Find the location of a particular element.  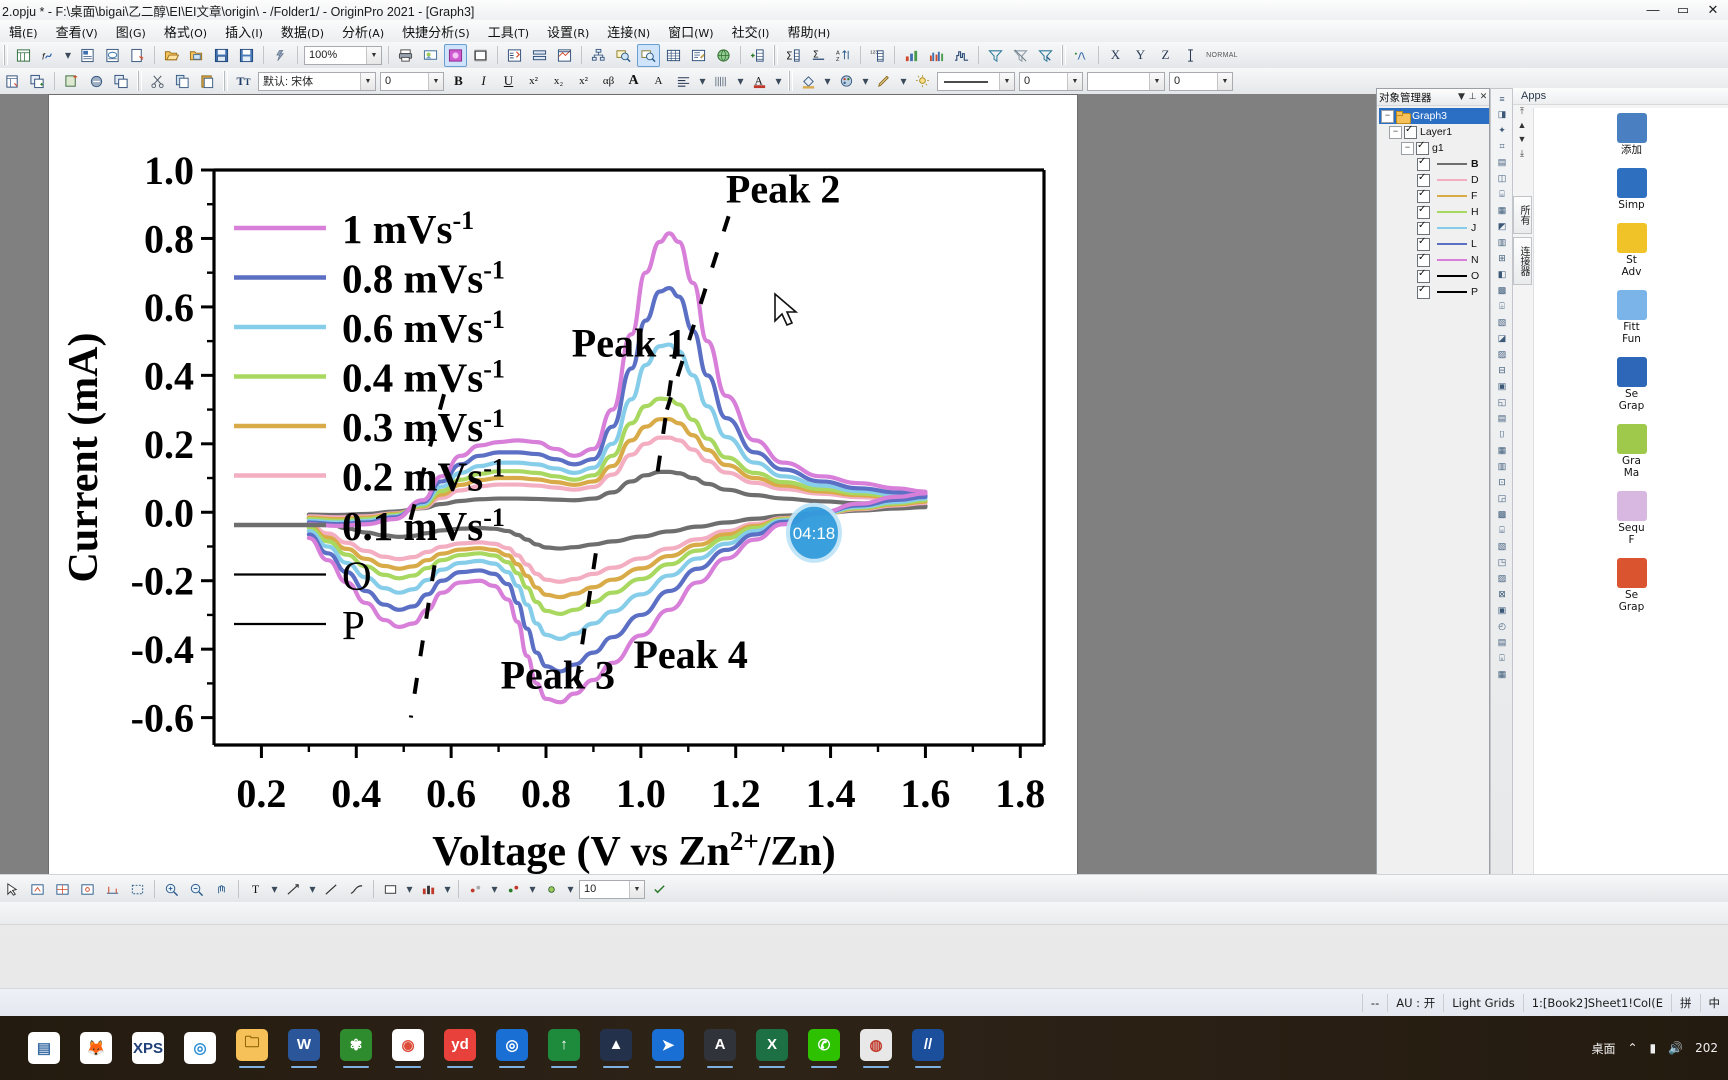

plot-checkbox-L is located at coordinates (1423, 243).